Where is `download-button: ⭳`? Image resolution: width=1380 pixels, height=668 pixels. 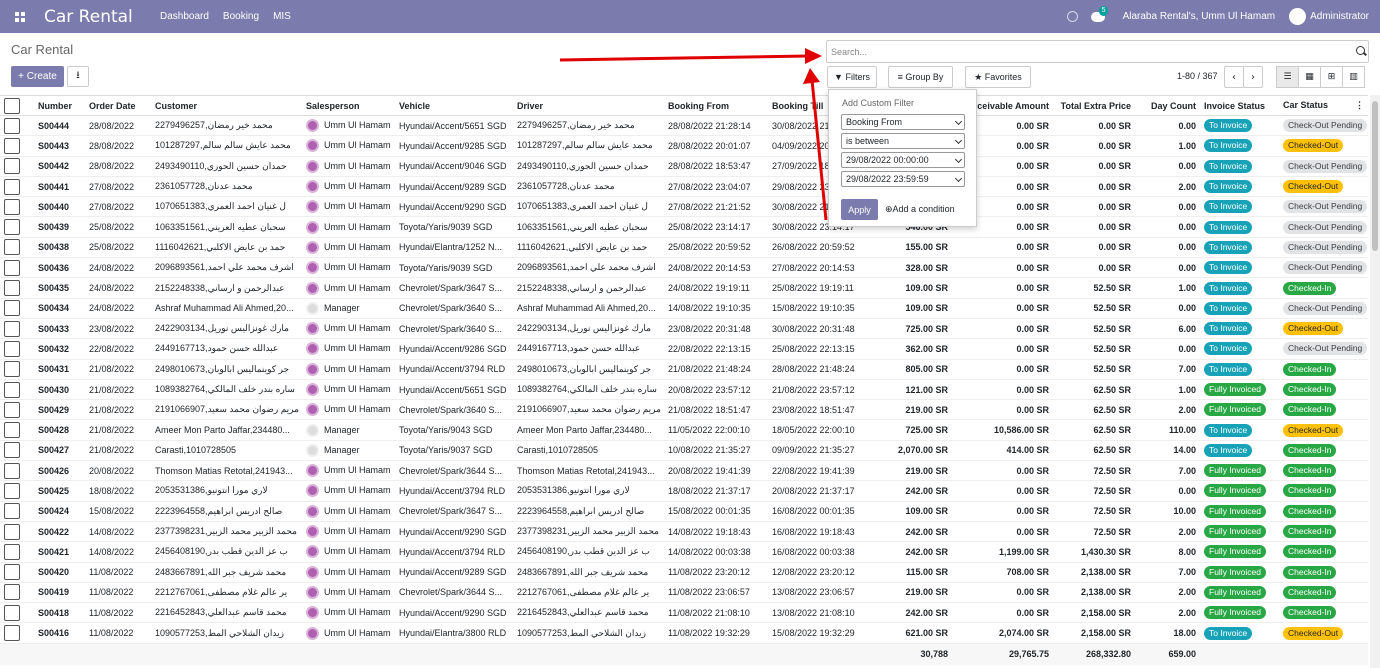
download-button: ⭳ is located at coordinates (78, 76).